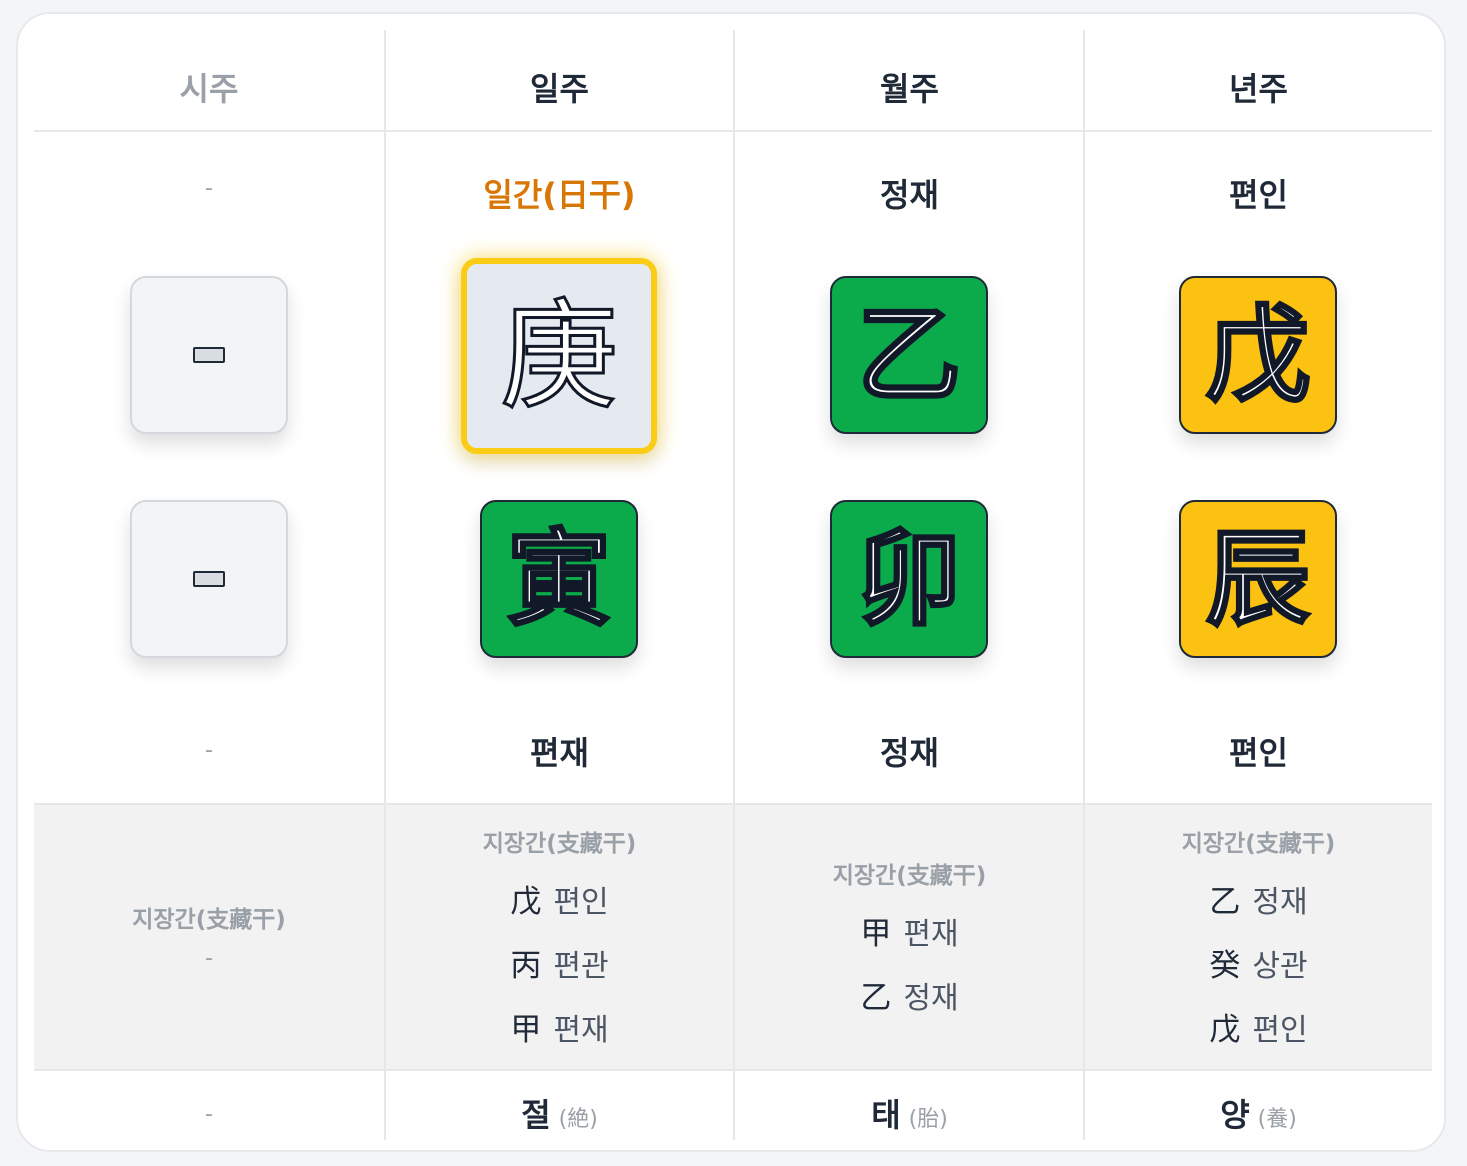 The image size is (1467, 1166). Describe the element at coordinates (559, 195) in the screenshot. I see `stem-ten-god: 일간(日干)` at that location.